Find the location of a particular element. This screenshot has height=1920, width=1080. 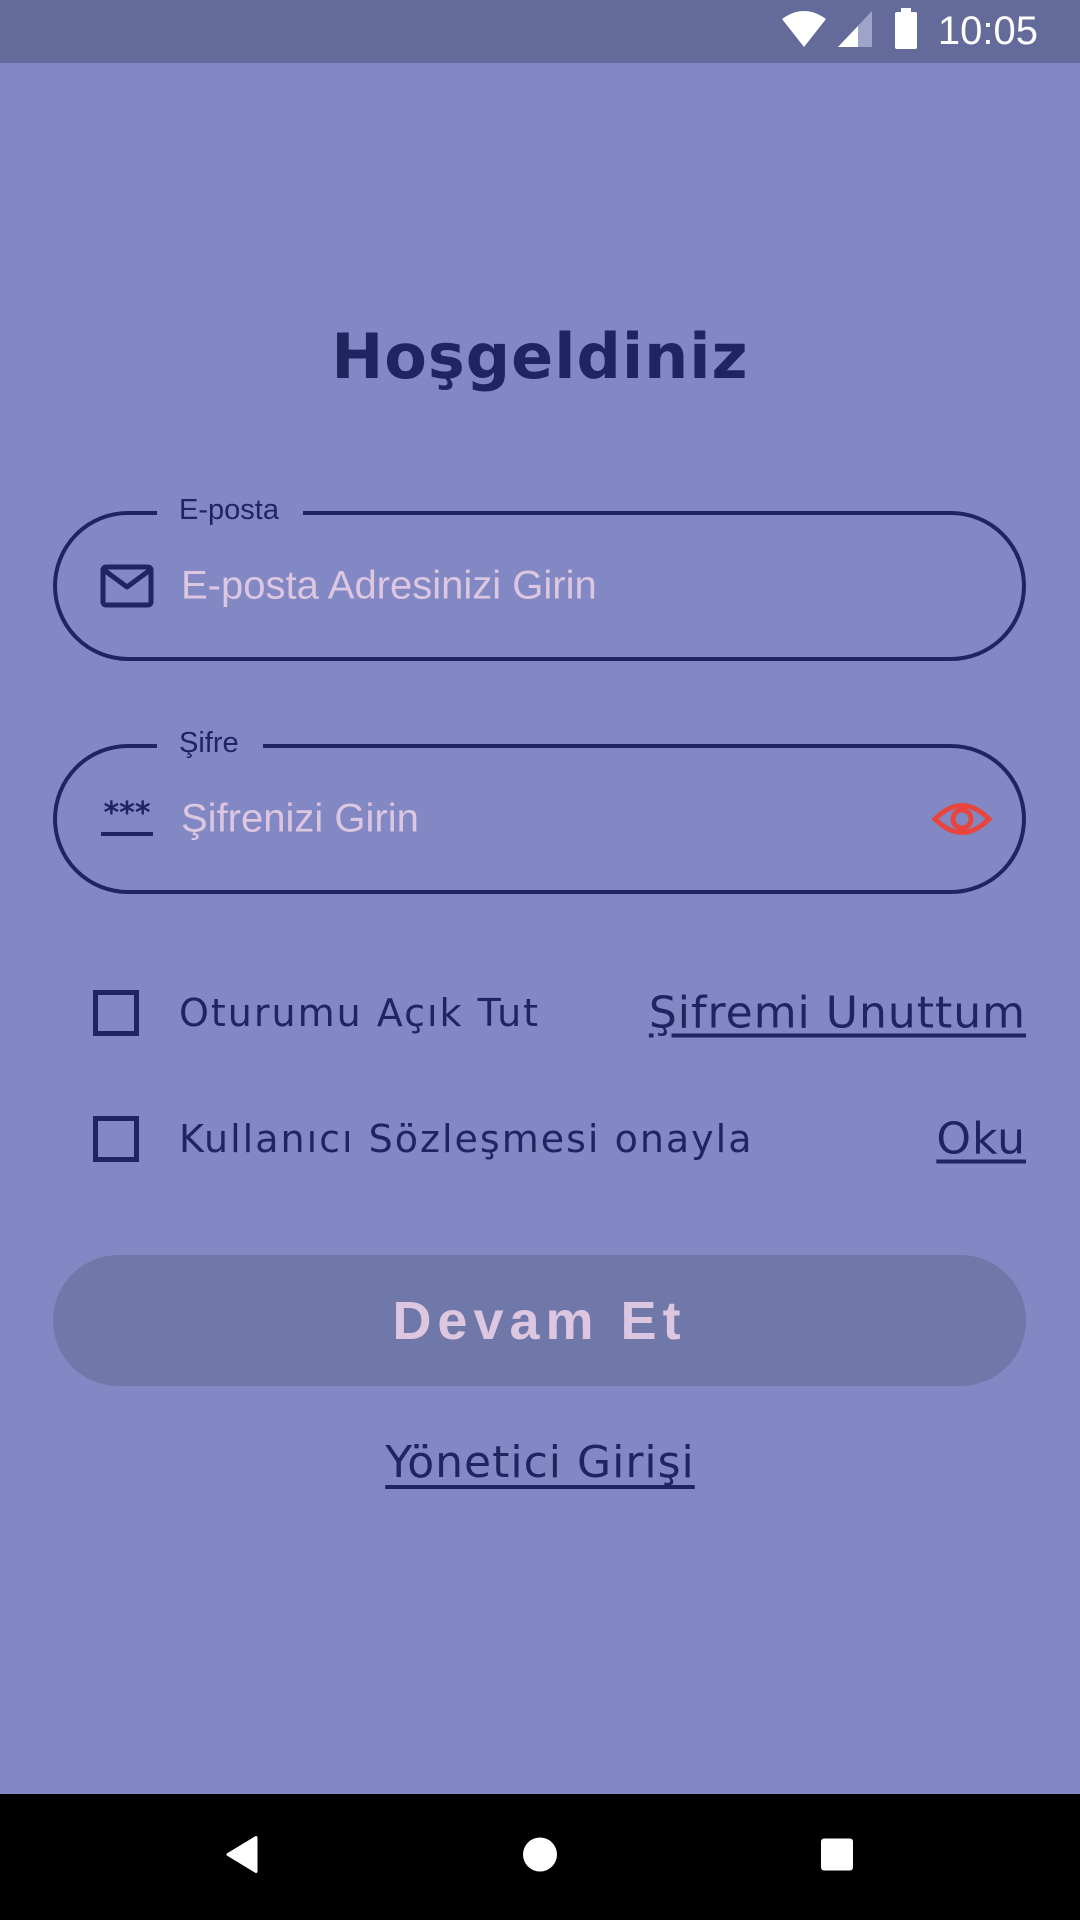

read-agreement-link: Oku is located at coordinates (981, 1139).